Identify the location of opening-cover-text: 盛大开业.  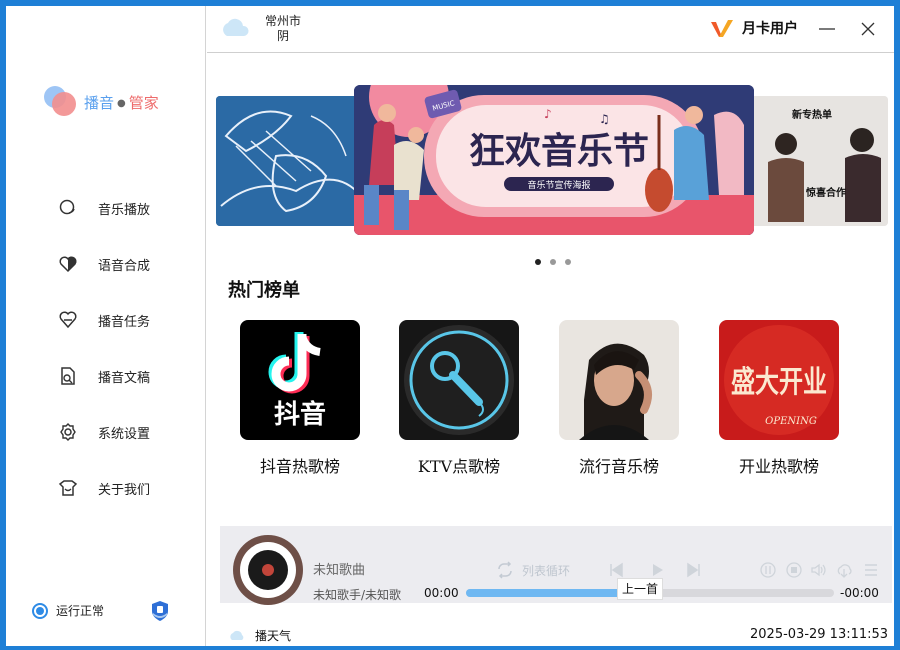
(779, 382).